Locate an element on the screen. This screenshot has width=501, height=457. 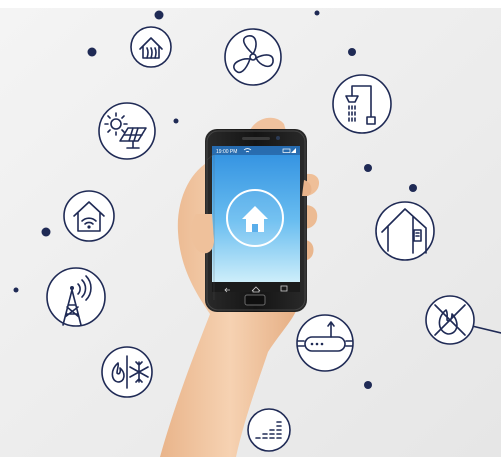
solar-panel-icon is located at coordinates (127, 131).